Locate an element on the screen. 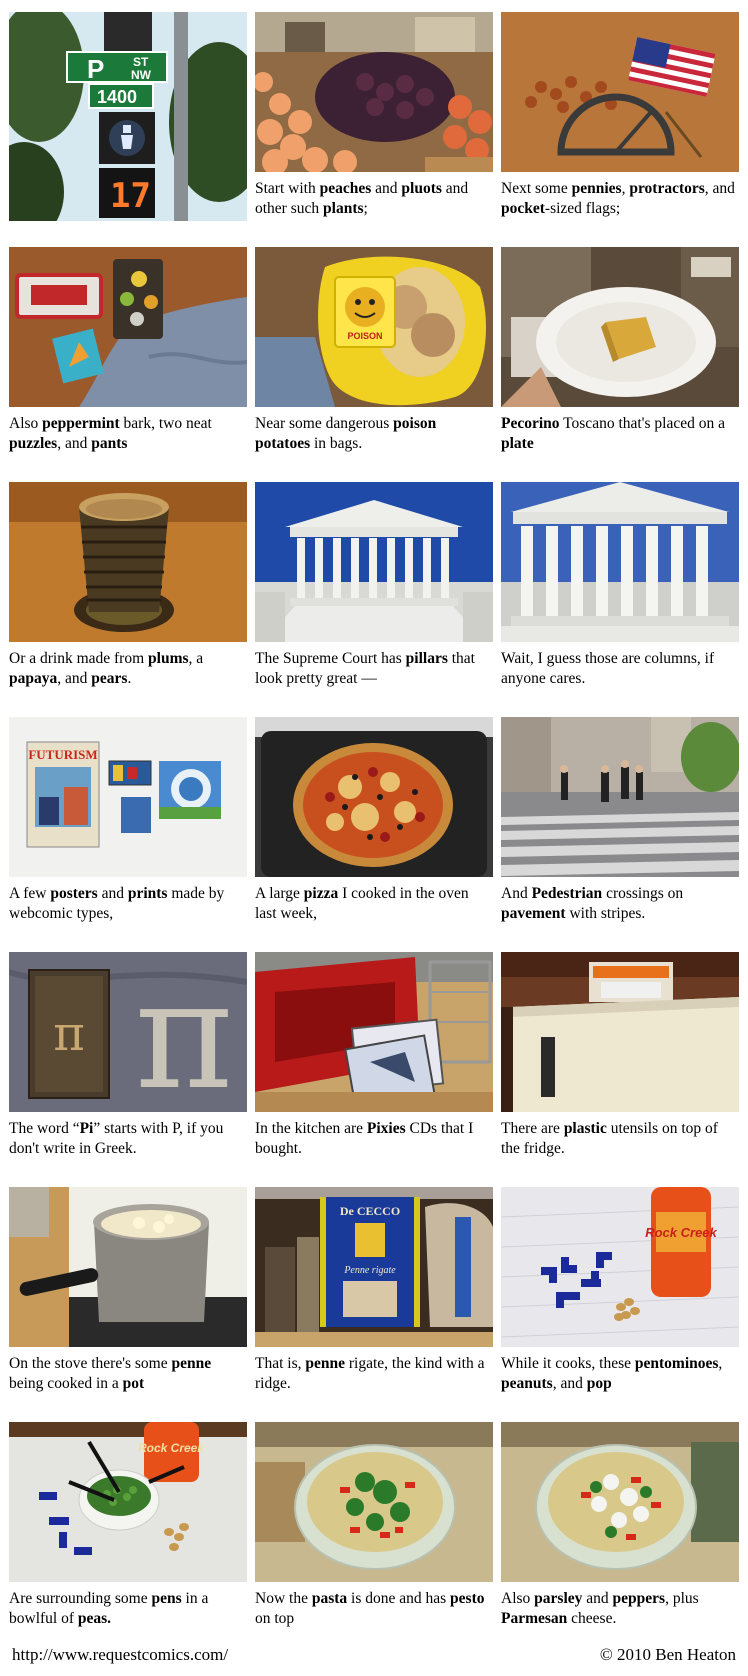  parsley-peppers-photo is located at coordinates (620, 1502).